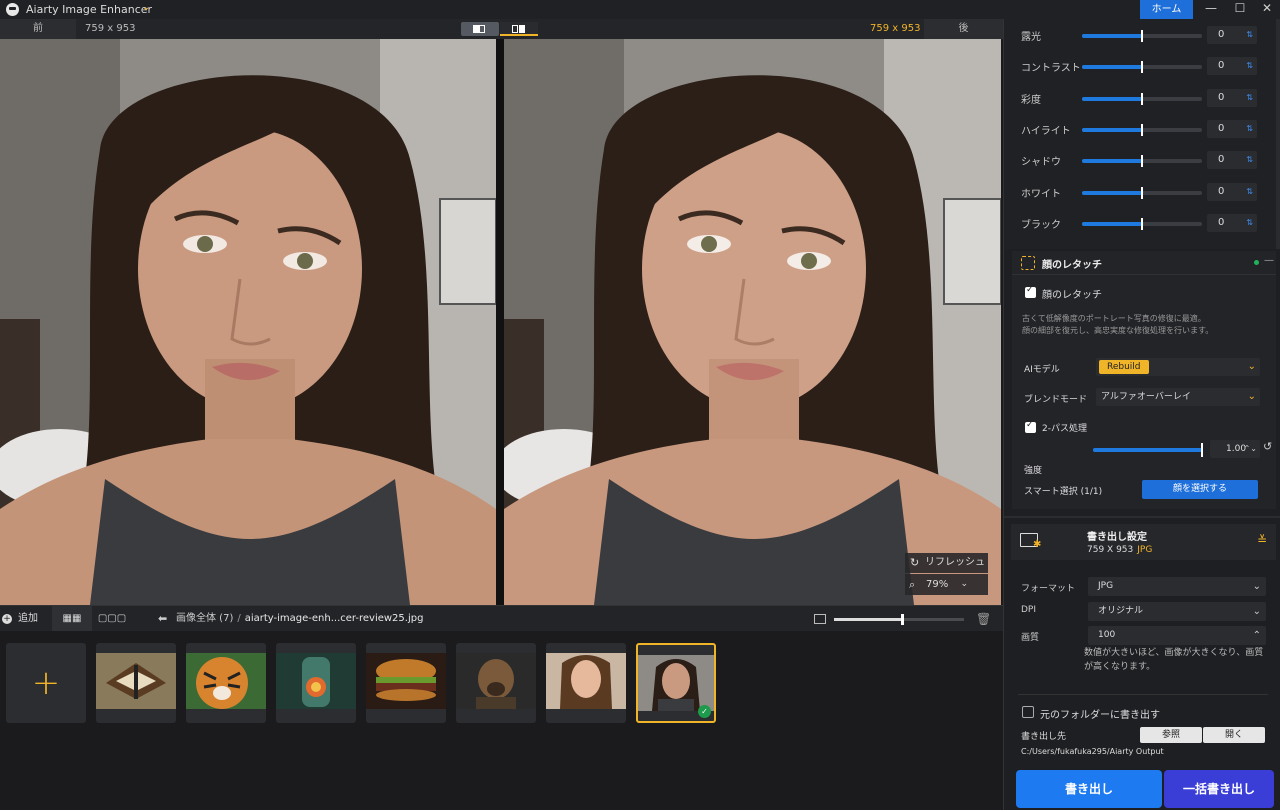 Image resolution: width=1280 pixels, height=810 pixels. Describe the element at coordinates (946, 563) in the screenshot. I see `refresh-button: ↻ リフレッシュ` at that location.